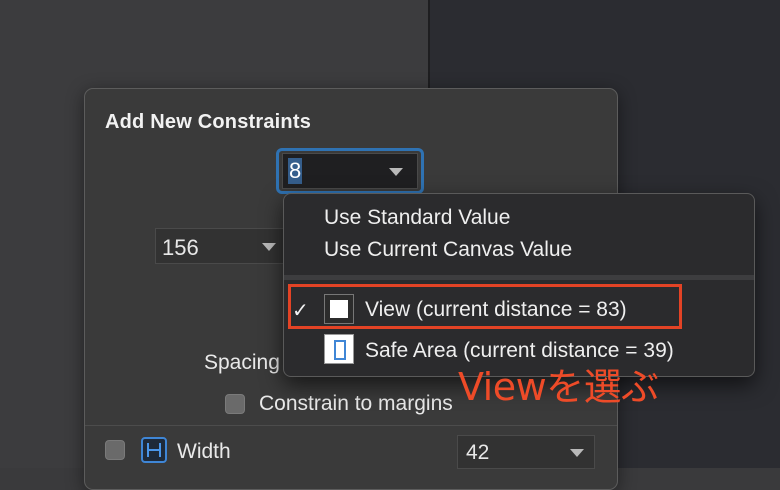 The width and height of the screenshot is (780, 490). What do you see at coordinates (356, 404) in the screenshot?
I see `constrain-margins-label: Constrain to margins` at bounding box center [356, 404].